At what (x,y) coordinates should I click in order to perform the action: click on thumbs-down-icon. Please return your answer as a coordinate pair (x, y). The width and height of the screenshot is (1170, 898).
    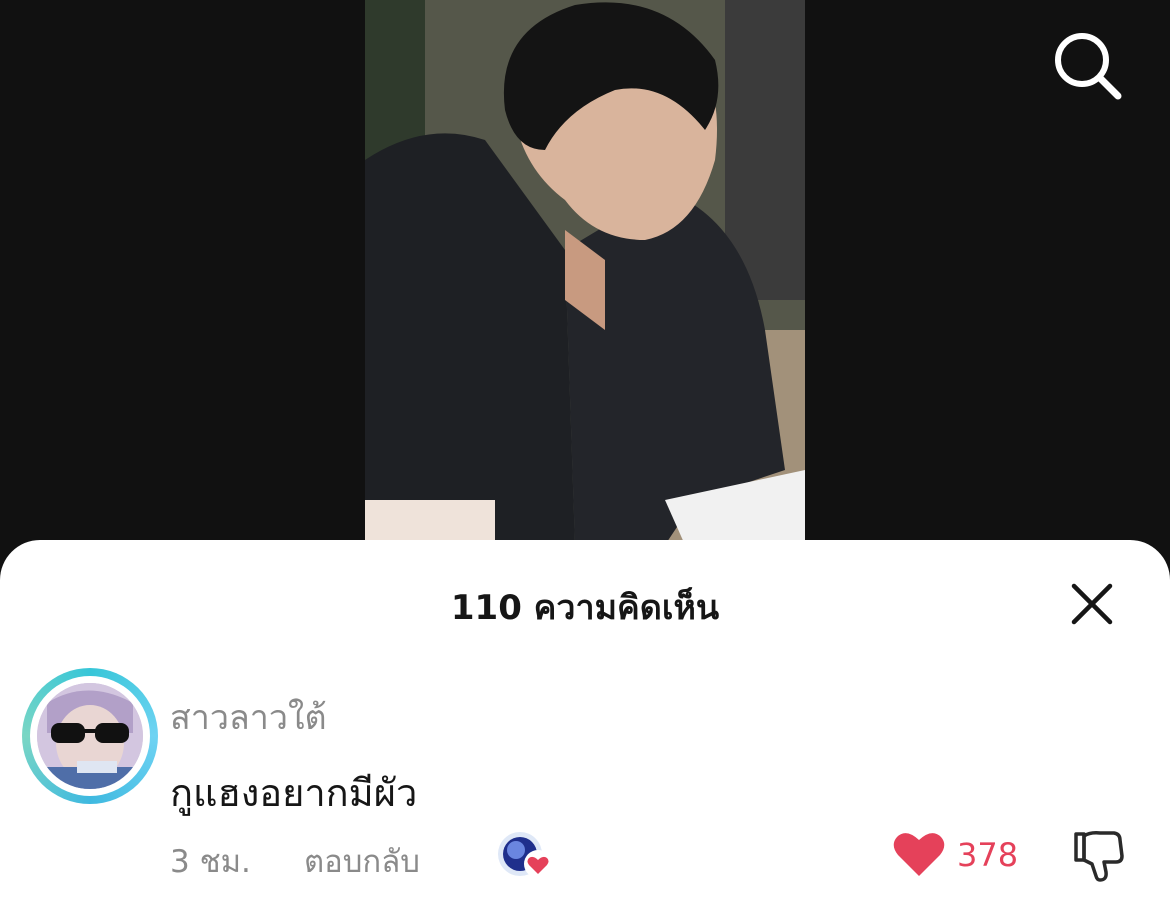
    Looking at the image, I should click on (1098, 859).